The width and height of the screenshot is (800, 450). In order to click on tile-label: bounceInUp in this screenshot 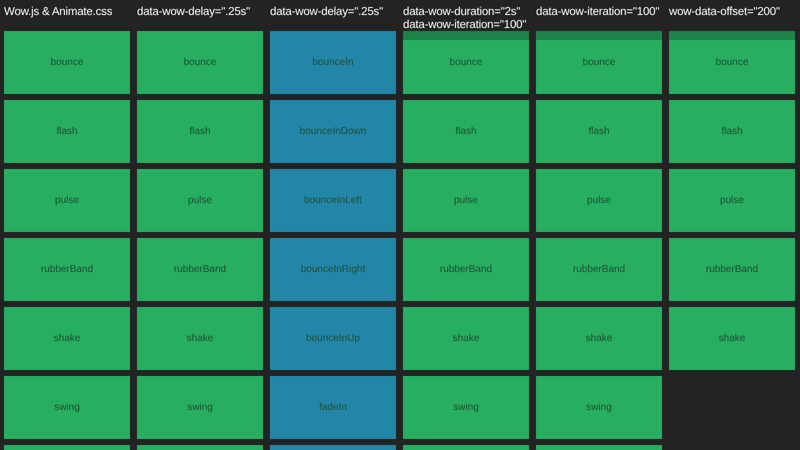, I will do `click(333, 339)`.